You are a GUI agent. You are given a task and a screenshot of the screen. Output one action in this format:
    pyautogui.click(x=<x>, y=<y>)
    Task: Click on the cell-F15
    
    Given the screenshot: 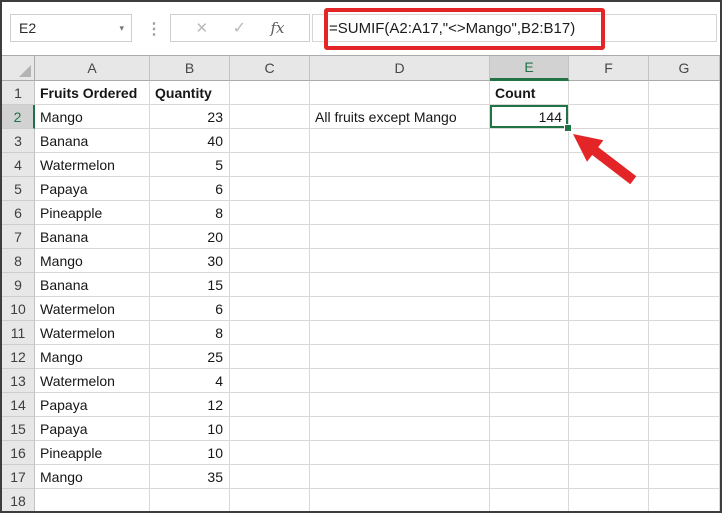 What is the action you would take?
    pyautogui.click(x=609, y=429)
    